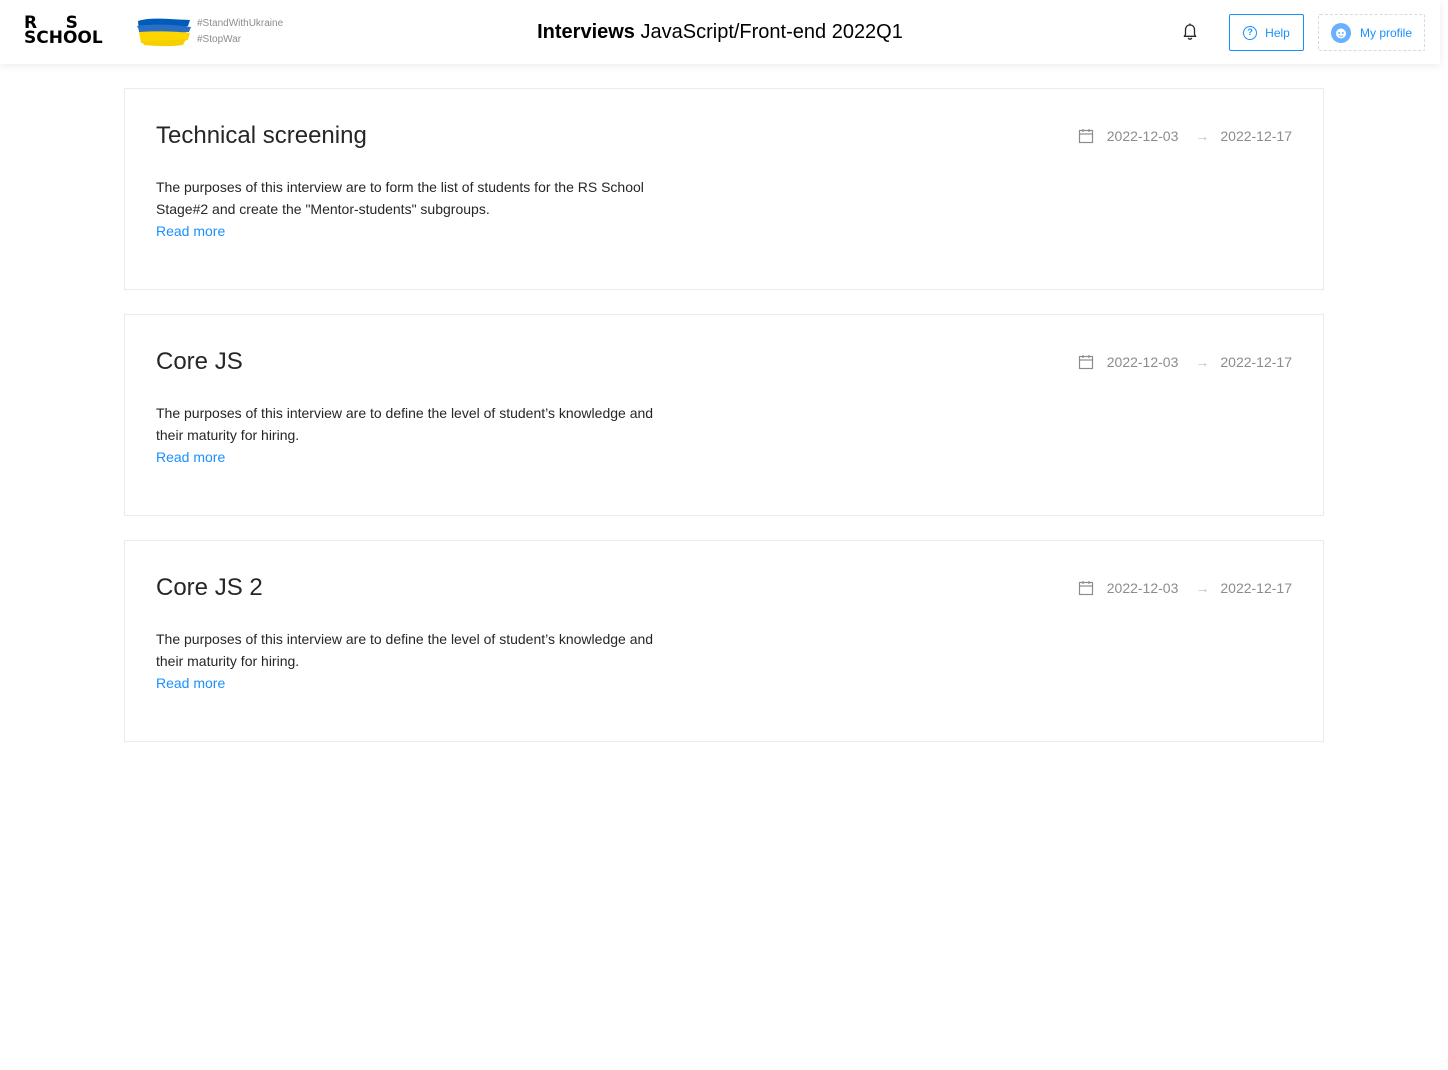 The width and height of the screenshot is (1448, 1070). I want to click on question-circle-icon: ?, so click(1250, 32).